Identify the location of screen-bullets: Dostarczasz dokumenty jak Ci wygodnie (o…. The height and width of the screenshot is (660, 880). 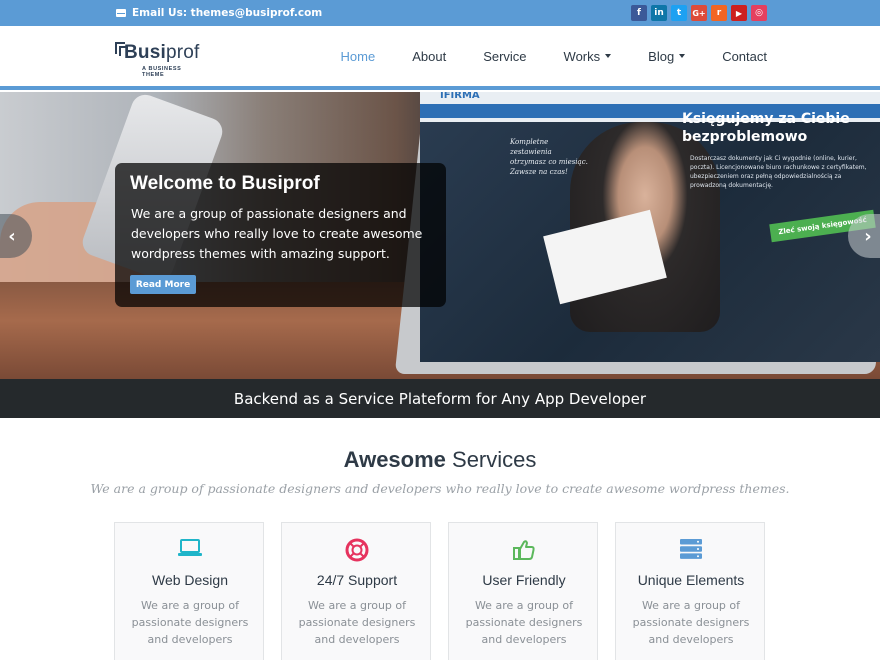
(778, 172).